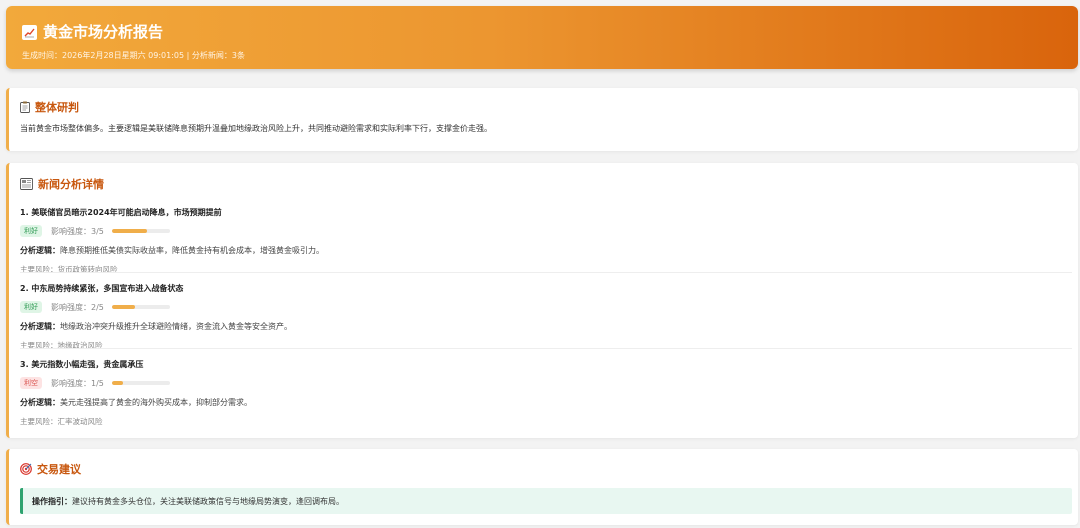 The width and height of the screenshot is (1080, 528). I want to click on news-item-title: 2. 中东局势持续紧张，多国宣布进入战备状态, so click(102, 288).